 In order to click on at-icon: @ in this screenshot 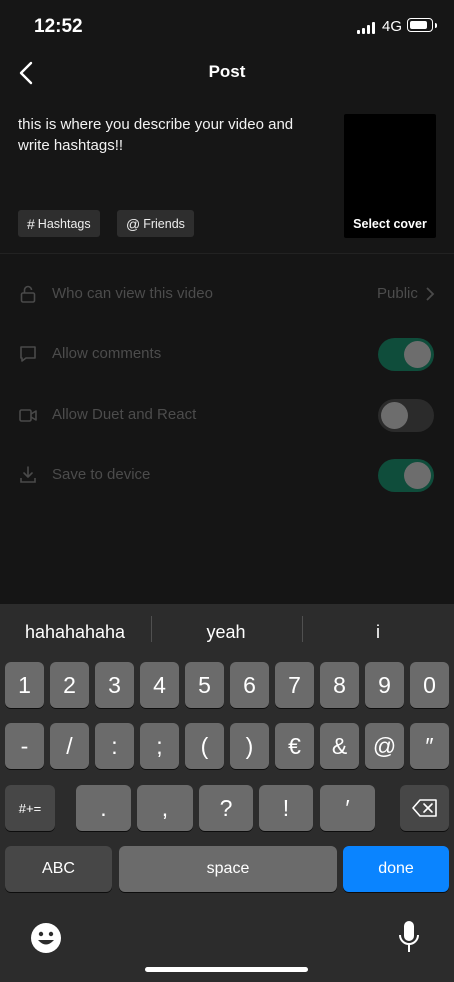, I will do `click(133, 223)`.